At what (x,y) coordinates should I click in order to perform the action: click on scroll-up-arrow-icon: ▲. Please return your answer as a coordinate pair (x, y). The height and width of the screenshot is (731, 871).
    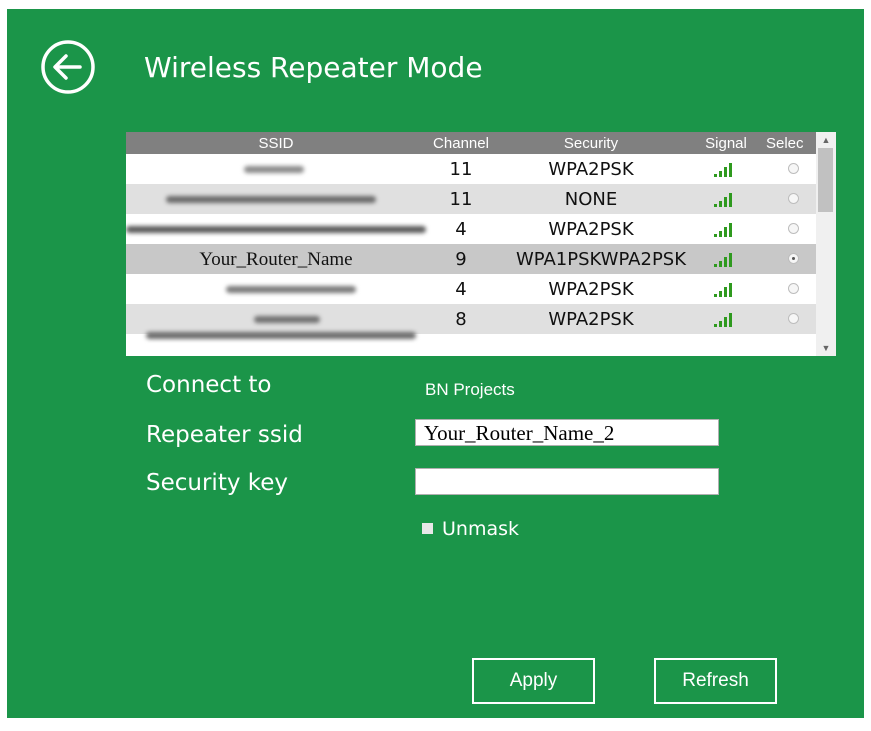
    Looking at the image, I should click on (826, 140).